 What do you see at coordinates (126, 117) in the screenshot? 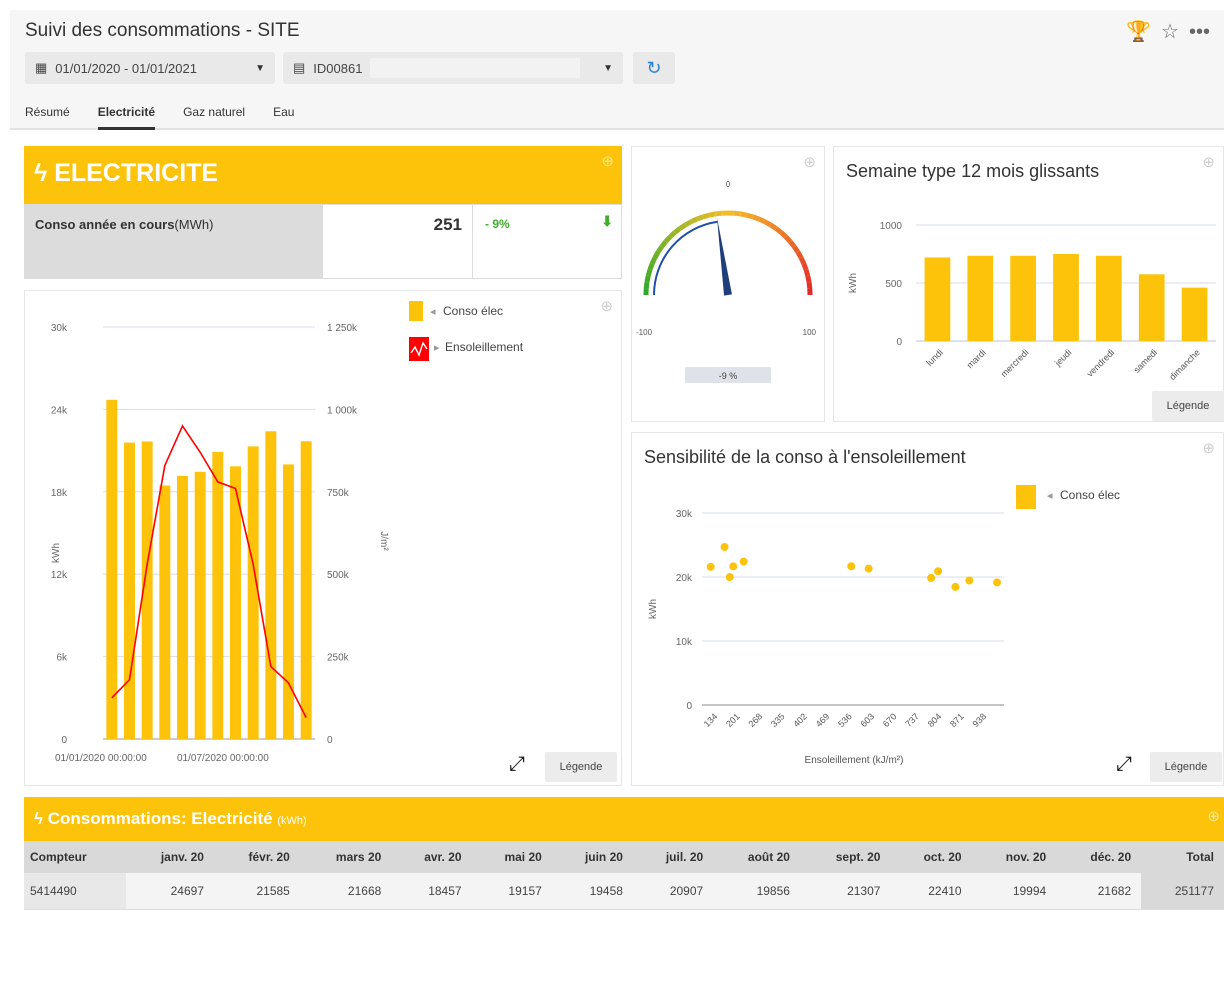
I see `tab-electricite: Electricité` at bounding box center [126, 117].